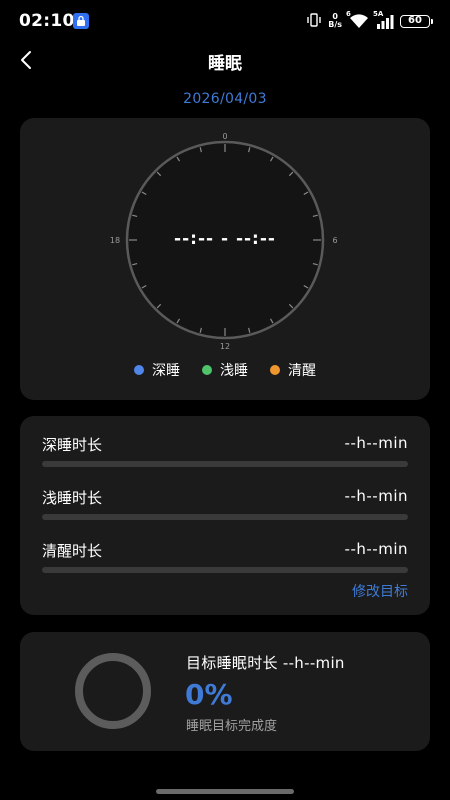 The image size is (450, 800). Describe the element at coordinates (113, 691) in the screenshot. I see `goal-progress-ring` at that location.